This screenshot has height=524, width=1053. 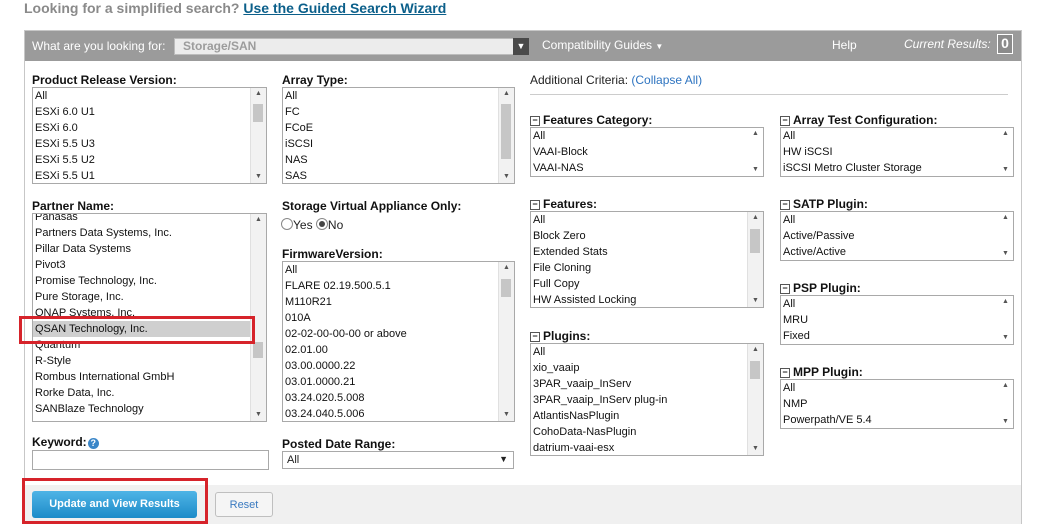 I want to click on list-option: Active/Active, so click(x=819, y=252).